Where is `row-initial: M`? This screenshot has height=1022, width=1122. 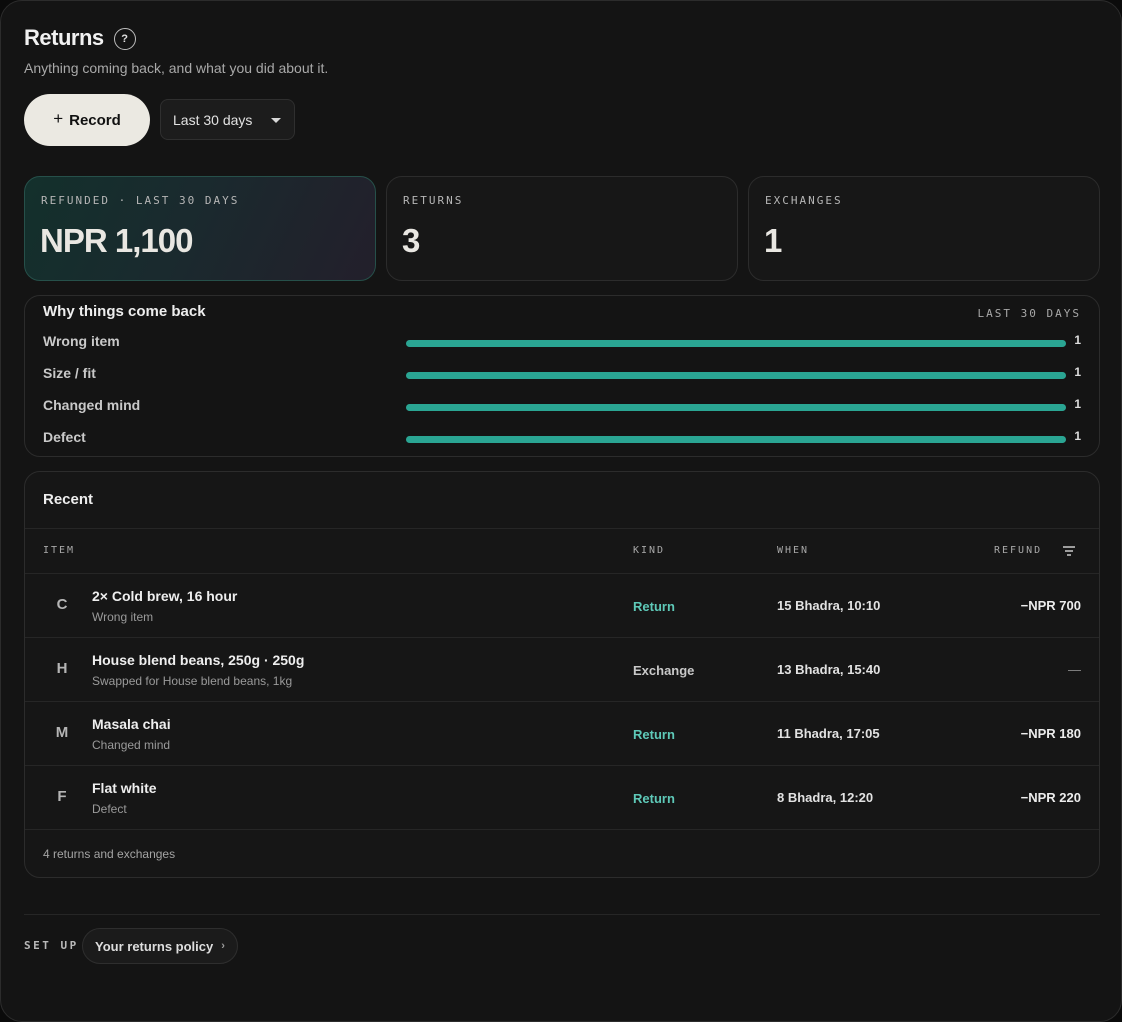
row-initial: M is located at coordinates (62, 732).